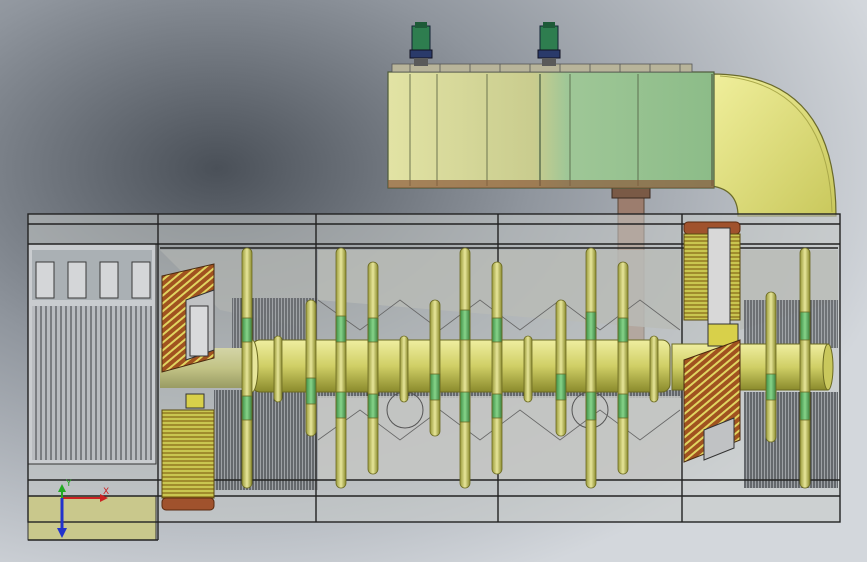 Image resolution: width=867 pixels, height=562 pixels. I want to click on y-axis-label: Y, so click(68, 484).